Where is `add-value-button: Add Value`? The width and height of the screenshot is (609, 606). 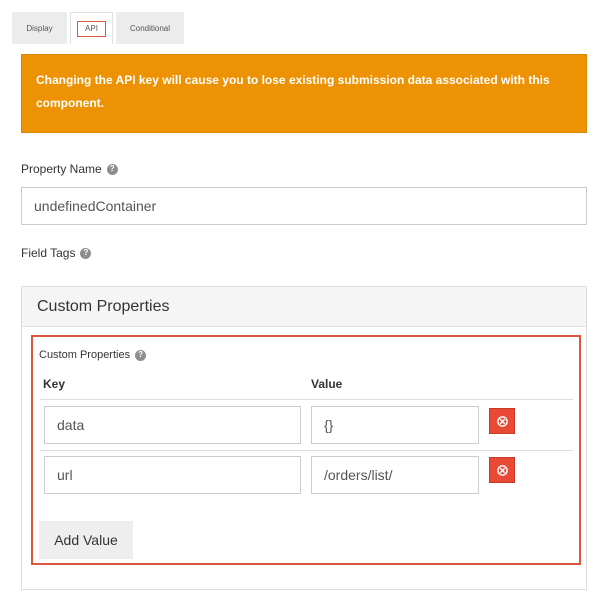 add-value-button: Add Value is located at coordinates (86, 540).